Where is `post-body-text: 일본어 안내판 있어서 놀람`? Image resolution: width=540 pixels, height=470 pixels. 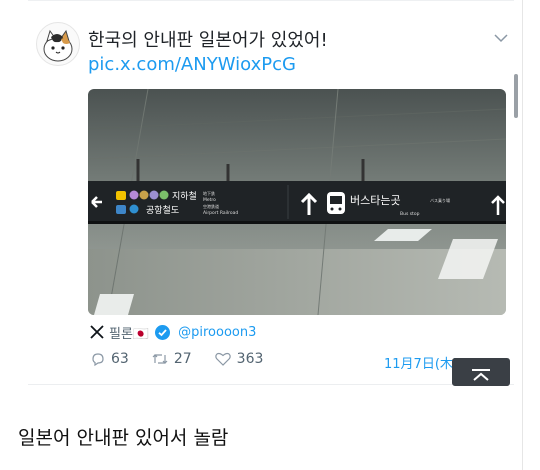
post-body-text: 일본어 안내판 있어서 놀람 is located at coordinates (123, 438).